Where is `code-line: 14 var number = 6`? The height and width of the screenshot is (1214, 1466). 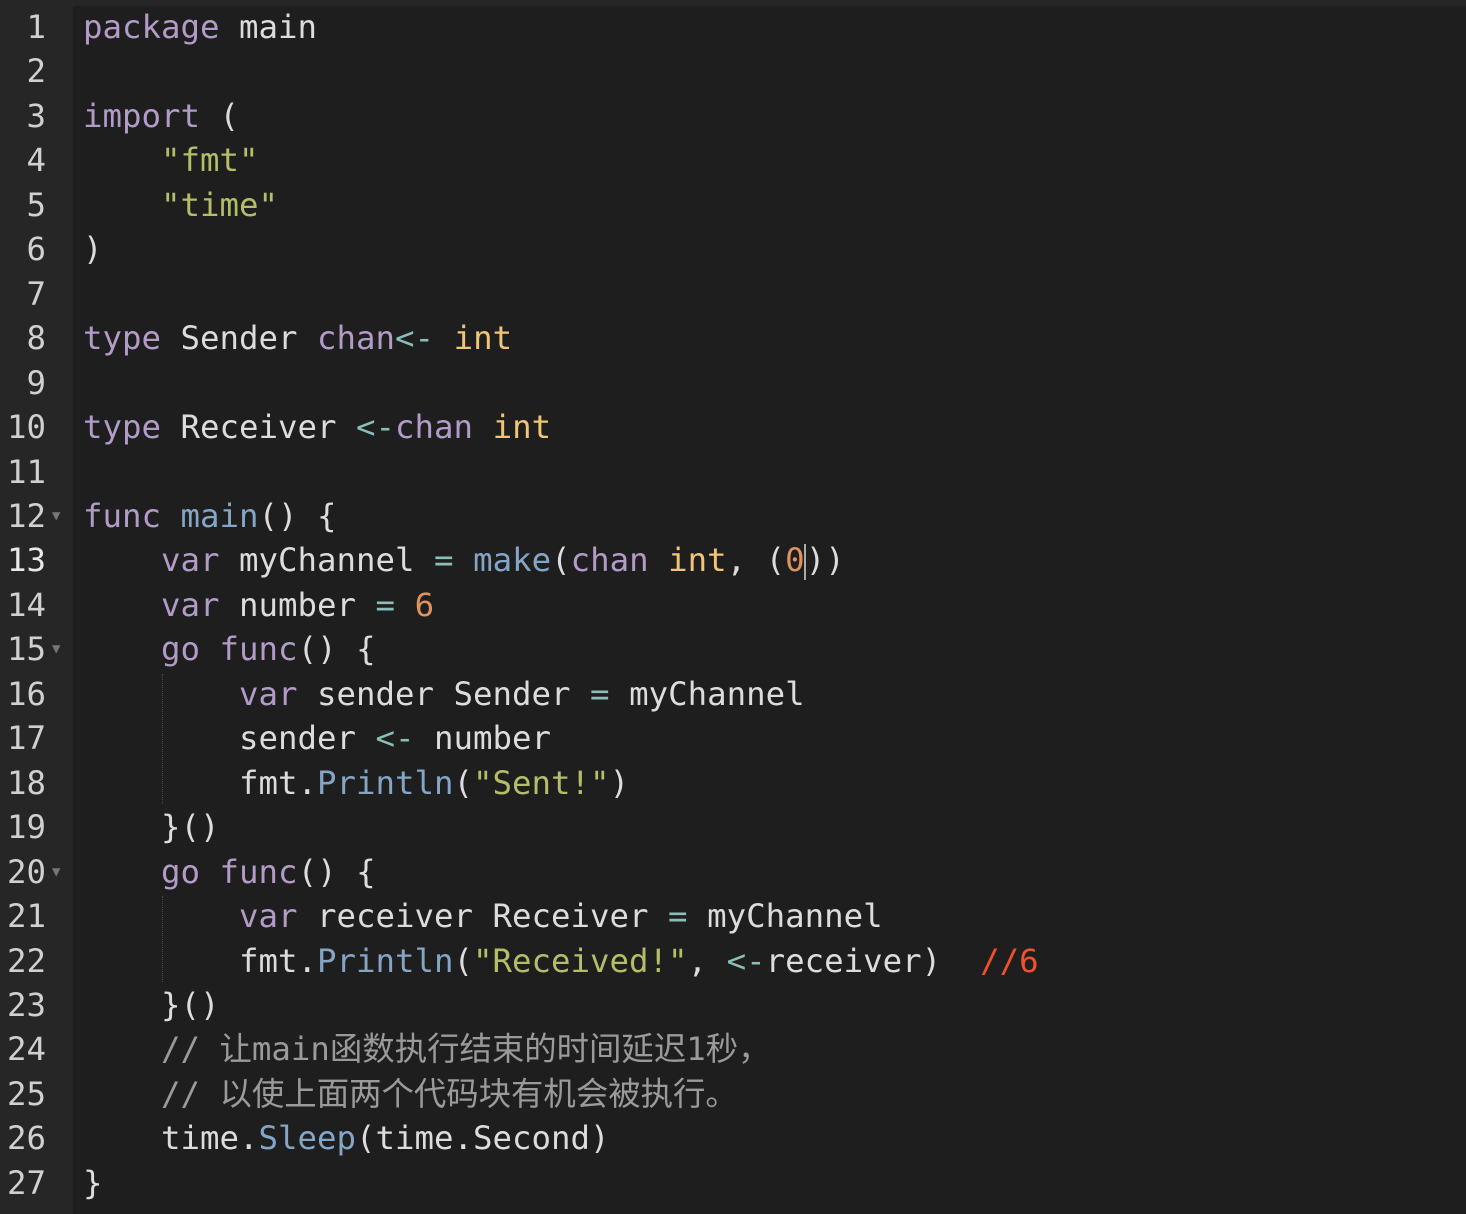 code-line: 14 var number = 6 is located at coordinates (733, 605).